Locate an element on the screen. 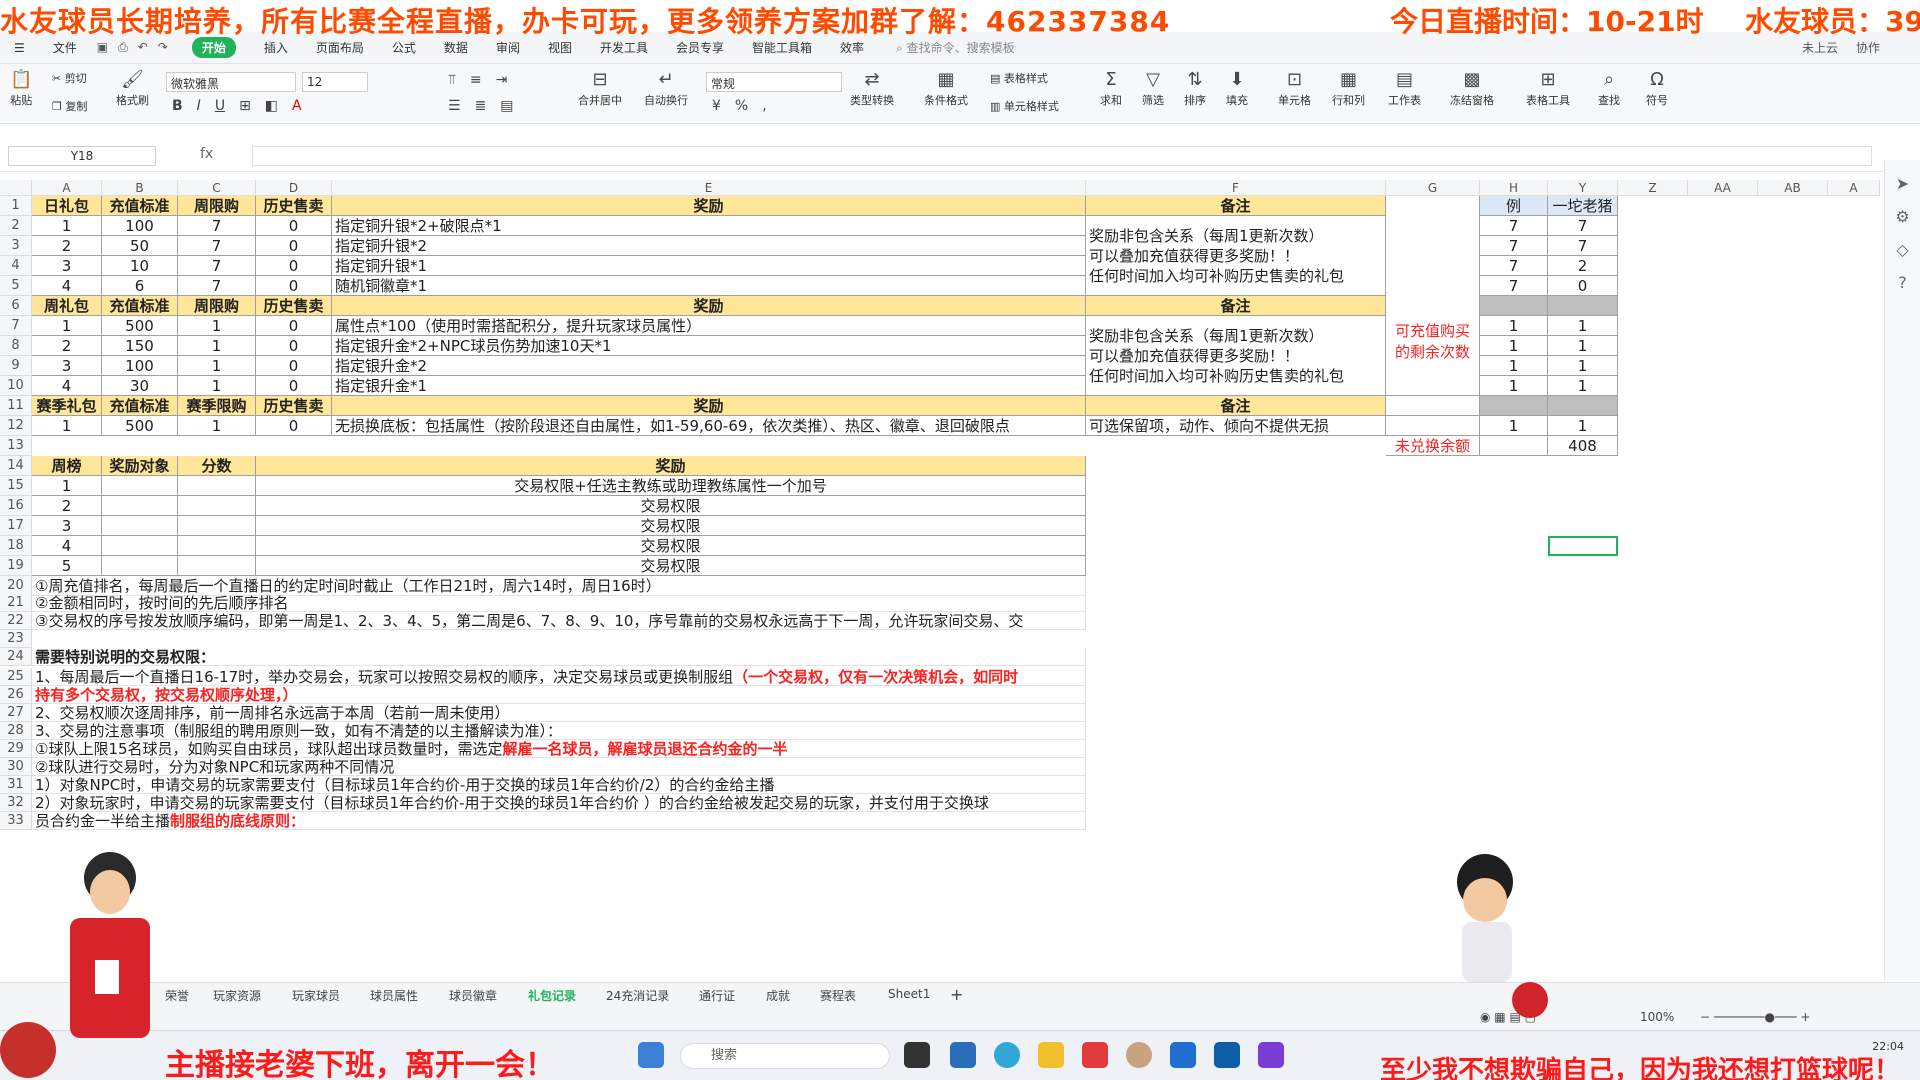 The height and width of the screenshot is (1080, 1920). tab-24-records: 24充消记录 is located at coordinates (637, 995).